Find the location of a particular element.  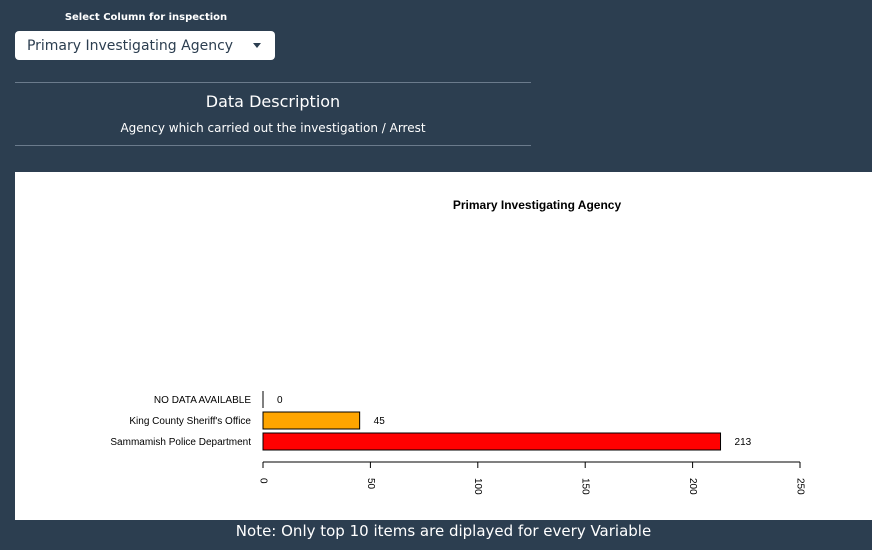

chevron-down-icon is located at coordinates (257, 45).